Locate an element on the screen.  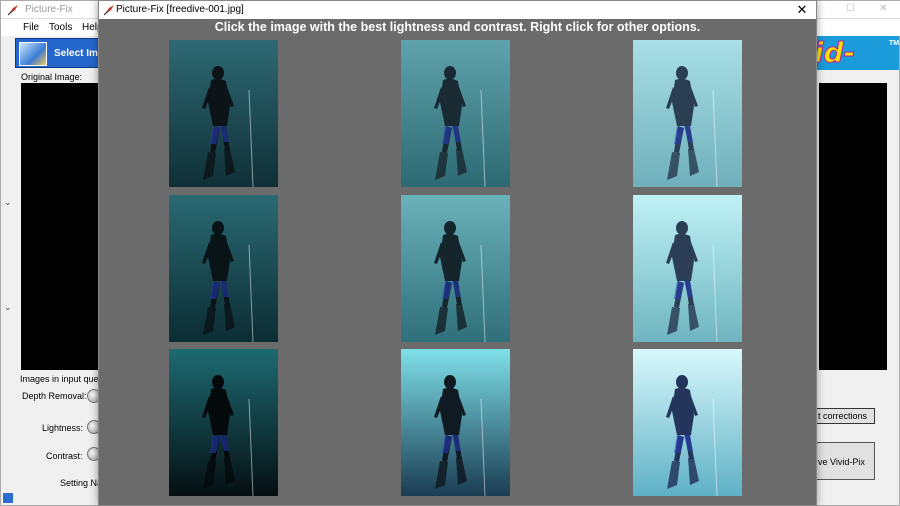
brand-text: id-Pix is located at coordinates (840, 53).